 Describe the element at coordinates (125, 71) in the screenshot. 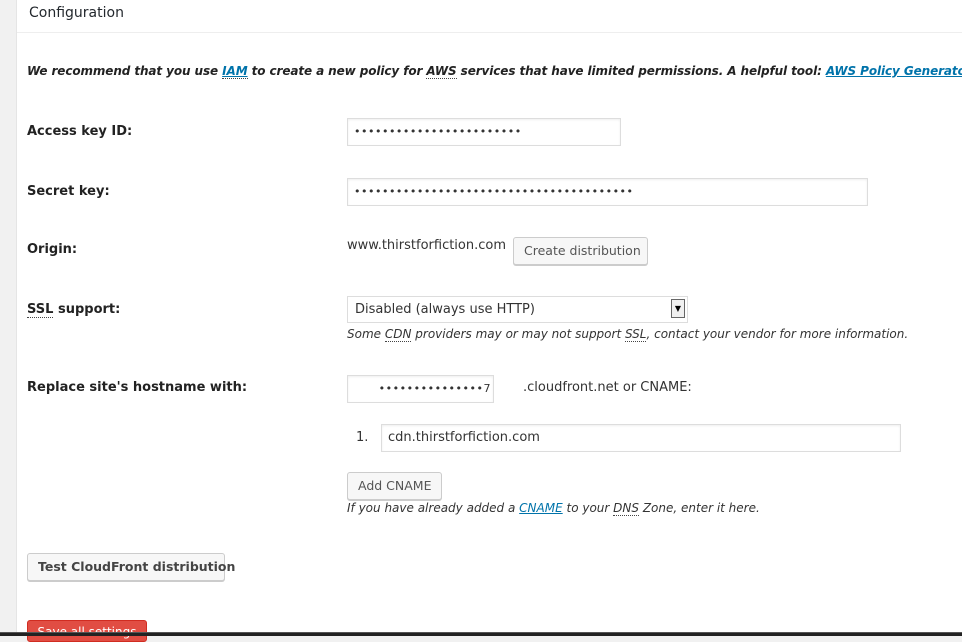

I see `intro-text-part: We recommend that you use` at that location.